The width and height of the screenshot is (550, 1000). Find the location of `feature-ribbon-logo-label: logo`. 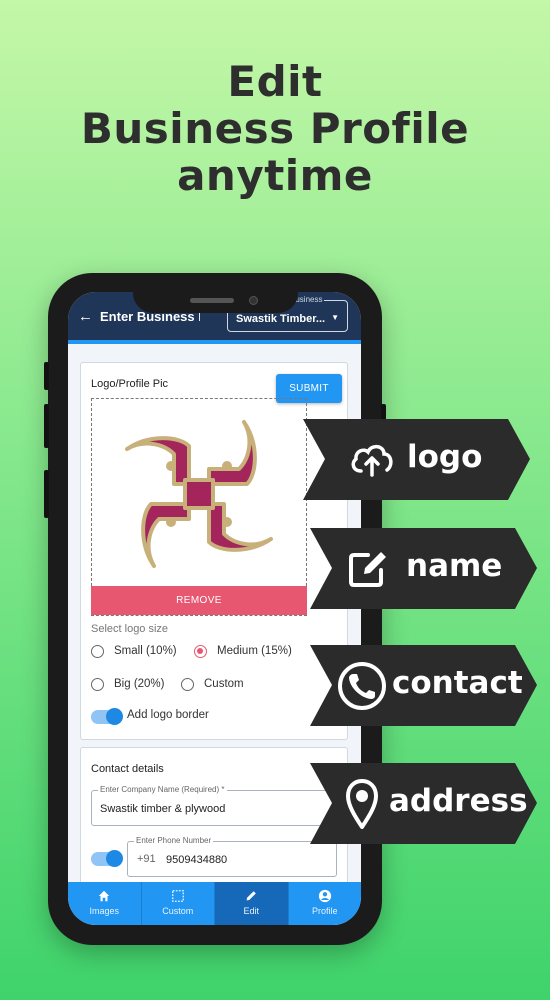

feature-ribbon-logo-label: logo is located at coordinates (445, 457).